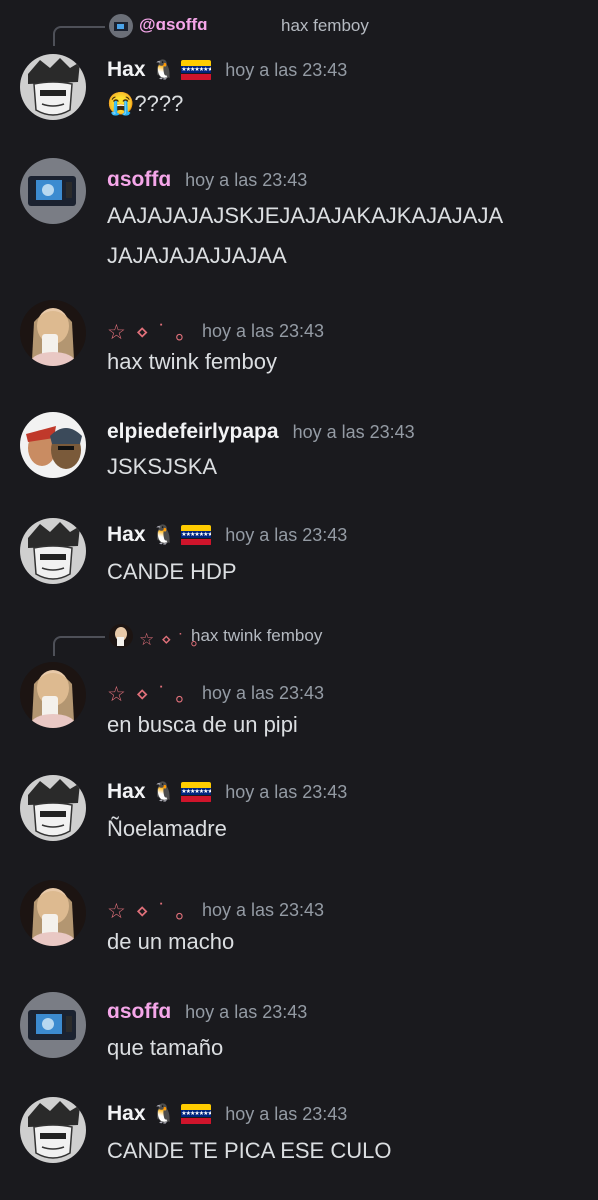 The width and height of the screenshot is (598, 1200). What do you see at coordinates (162, 466) in the screenshot?
I see `message-content: JSKSJSKA` at bounding box center [162, 466].